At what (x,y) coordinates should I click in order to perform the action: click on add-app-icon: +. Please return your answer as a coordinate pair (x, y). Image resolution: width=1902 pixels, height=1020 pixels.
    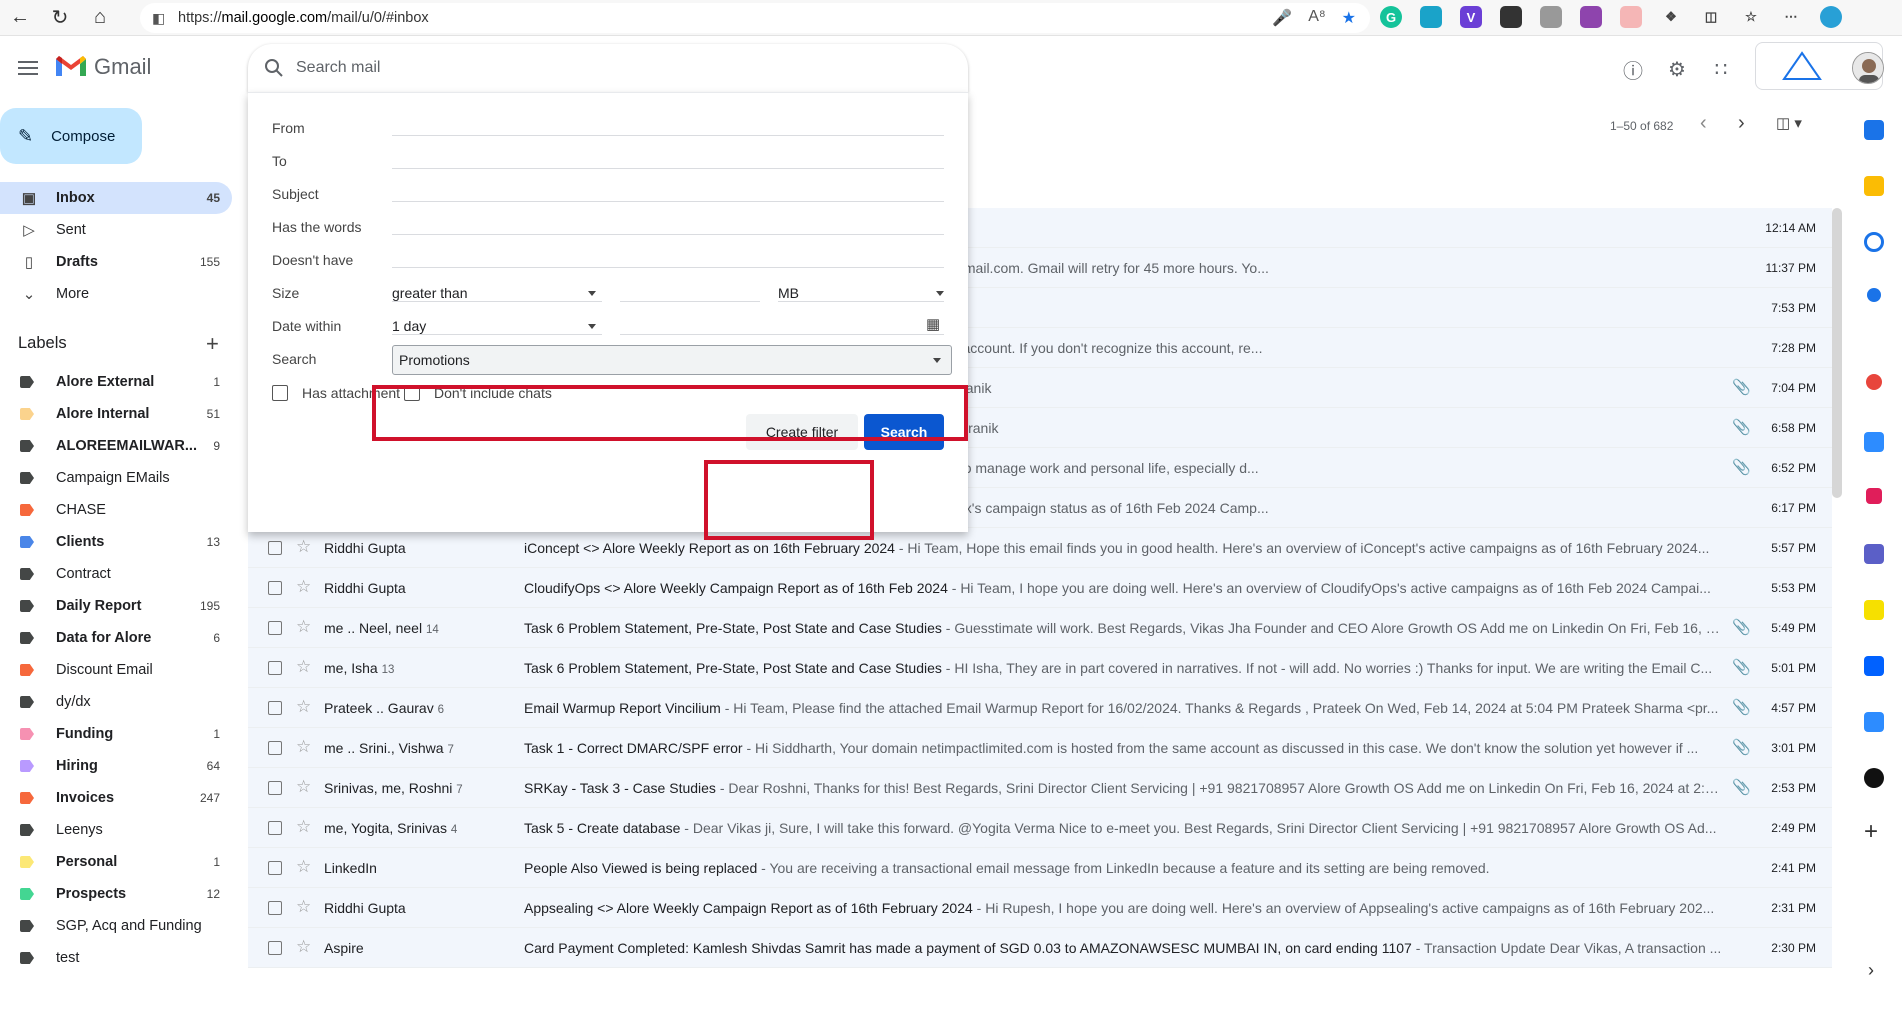
    Looking at the image, I should click on (1871, 832).